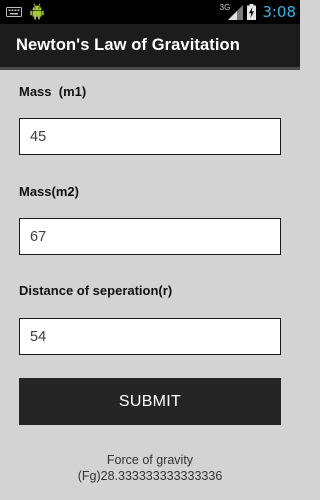 Image resolution: width=320 pixels, height=500 pixels. Describe the element at coordinates (128, 45) in the screenshot. I see `app-title: Newton's Law of Gravitation` at that location.